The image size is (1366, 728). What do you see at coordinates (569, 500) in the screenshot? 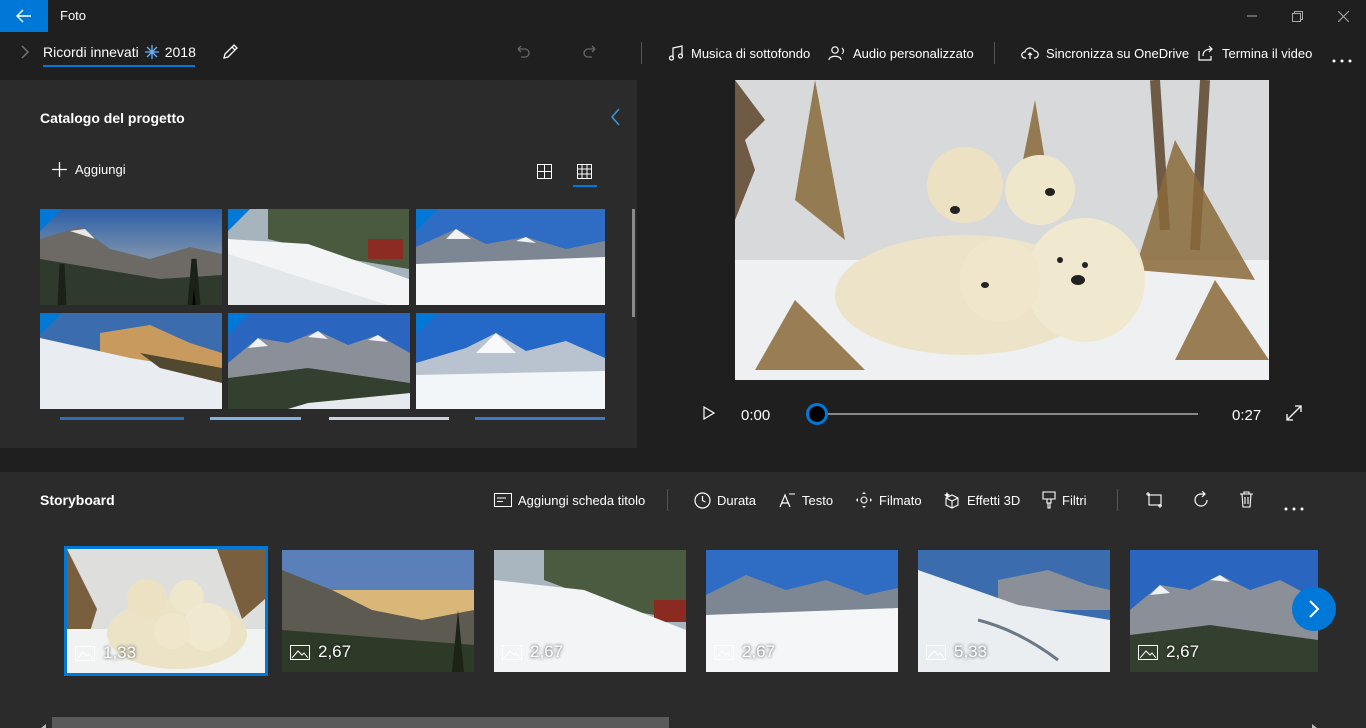
I see `add-title-card-button: Aggiungi scheda titolo` at bounding box center [569, 500].